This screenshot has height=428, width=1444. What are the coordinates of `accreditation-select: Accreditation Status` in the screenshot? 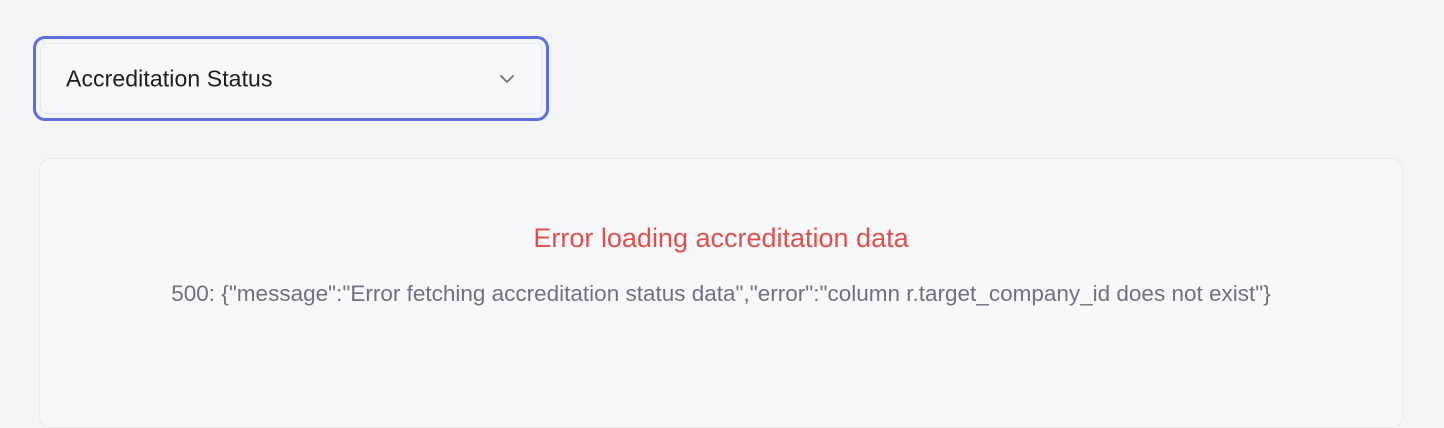 It's located at (291, 78).